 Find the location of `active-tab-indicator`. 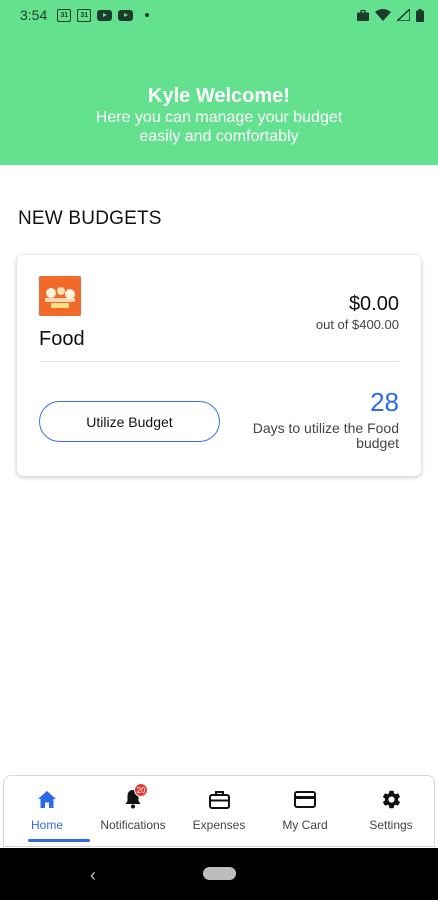

active-tab-indicator is located at coordinates (59, 840).